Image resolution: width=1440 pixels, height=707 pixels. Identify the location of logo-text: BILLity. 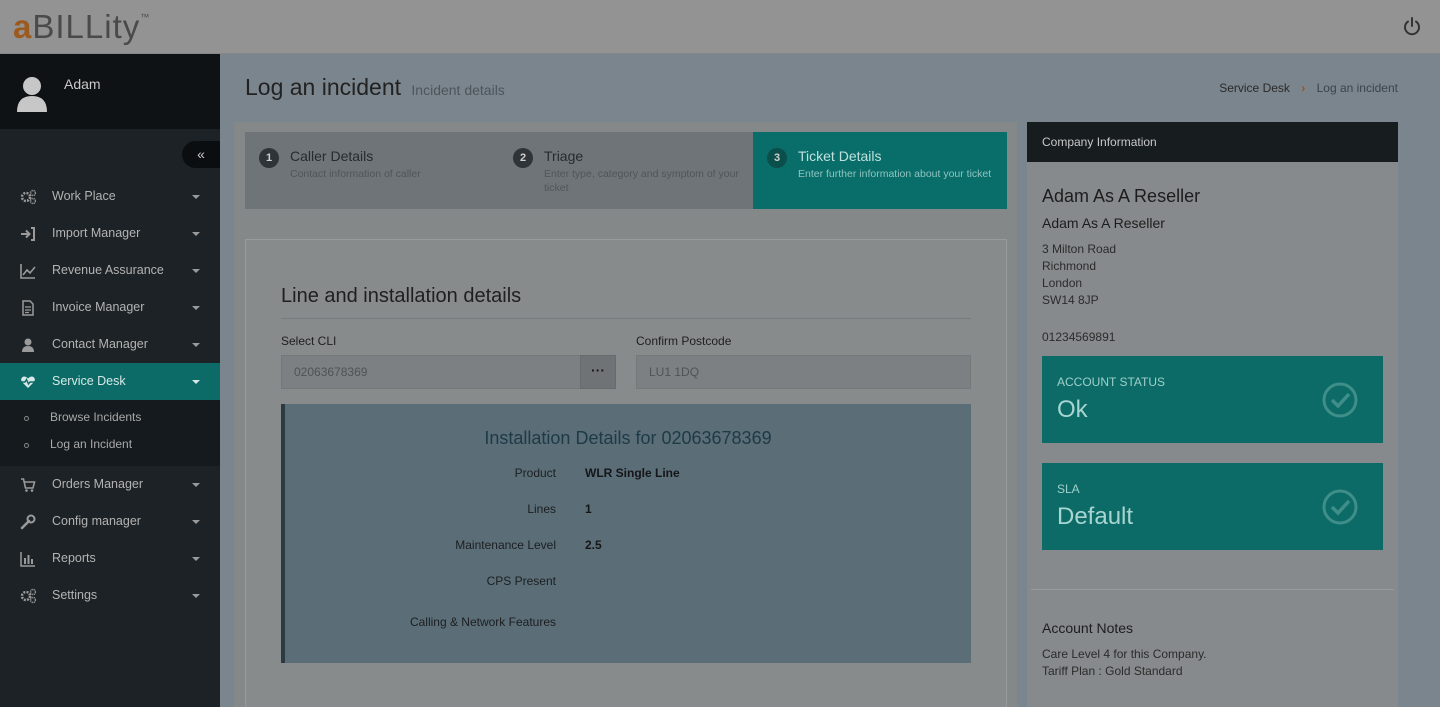
(86, 26).